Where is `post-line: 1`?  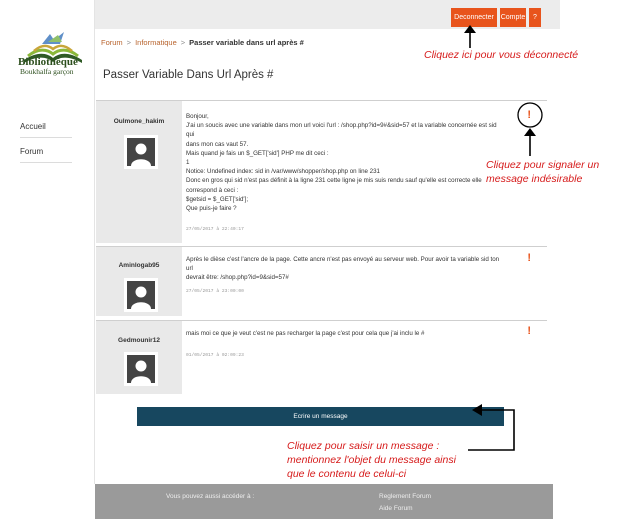 post-line: 1 is located at coordinates (188, 163).